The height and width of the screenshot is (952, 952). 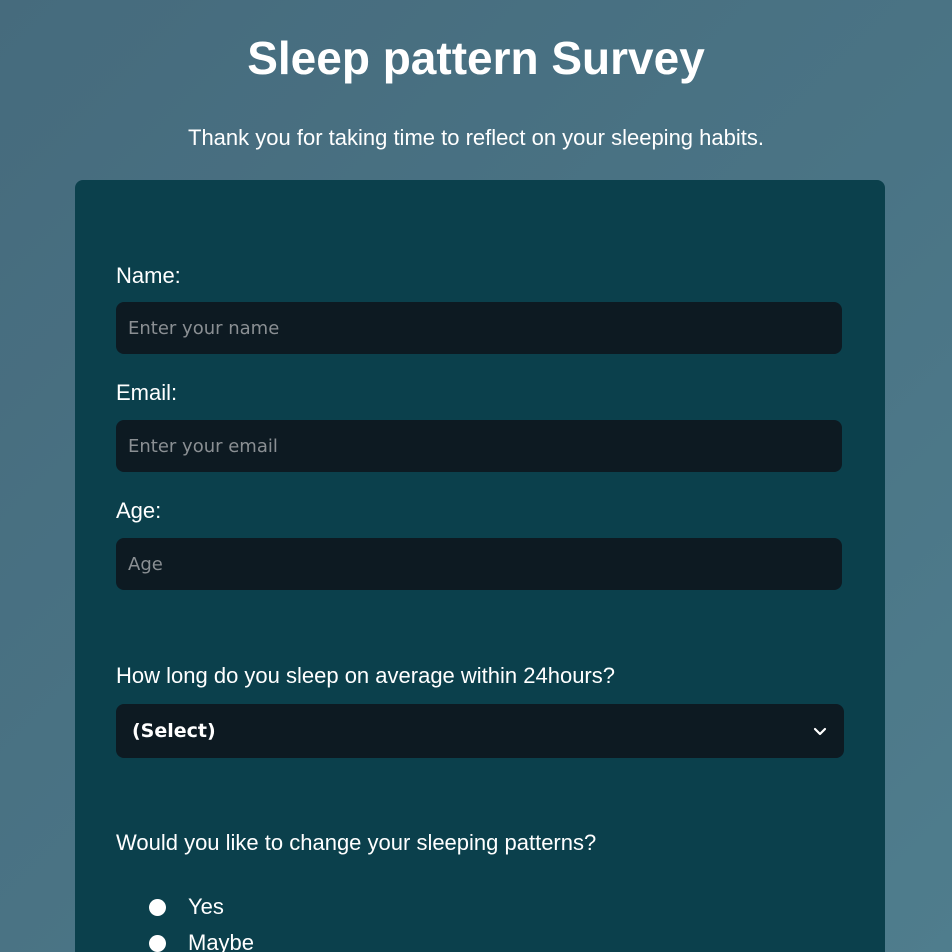 I want to click on age-label: Age:, so click(x=139, y=510).